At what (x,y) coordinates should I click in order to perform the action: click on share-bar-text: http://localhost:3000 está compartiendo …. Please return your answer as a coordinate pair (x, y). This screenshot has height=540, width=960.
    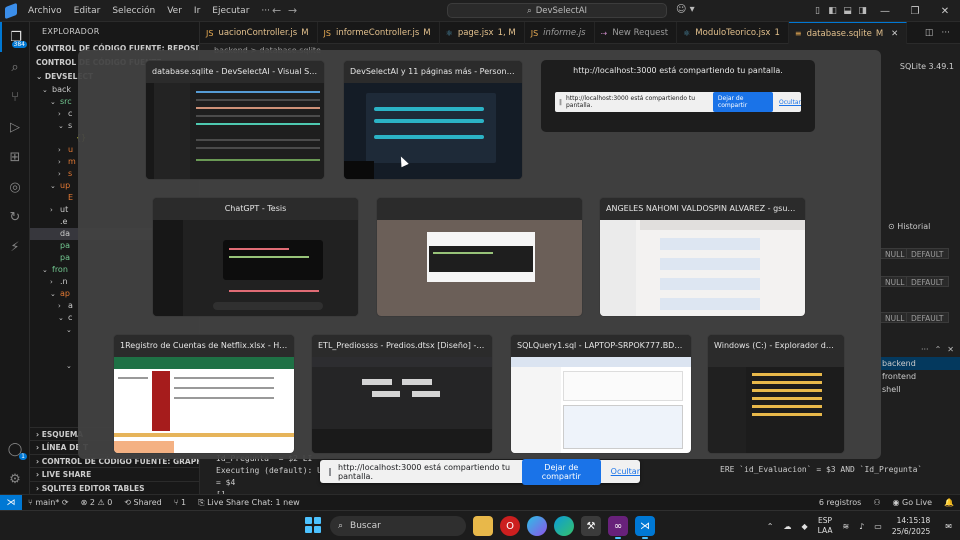
    Looking at the image, I should click on (424, 471).